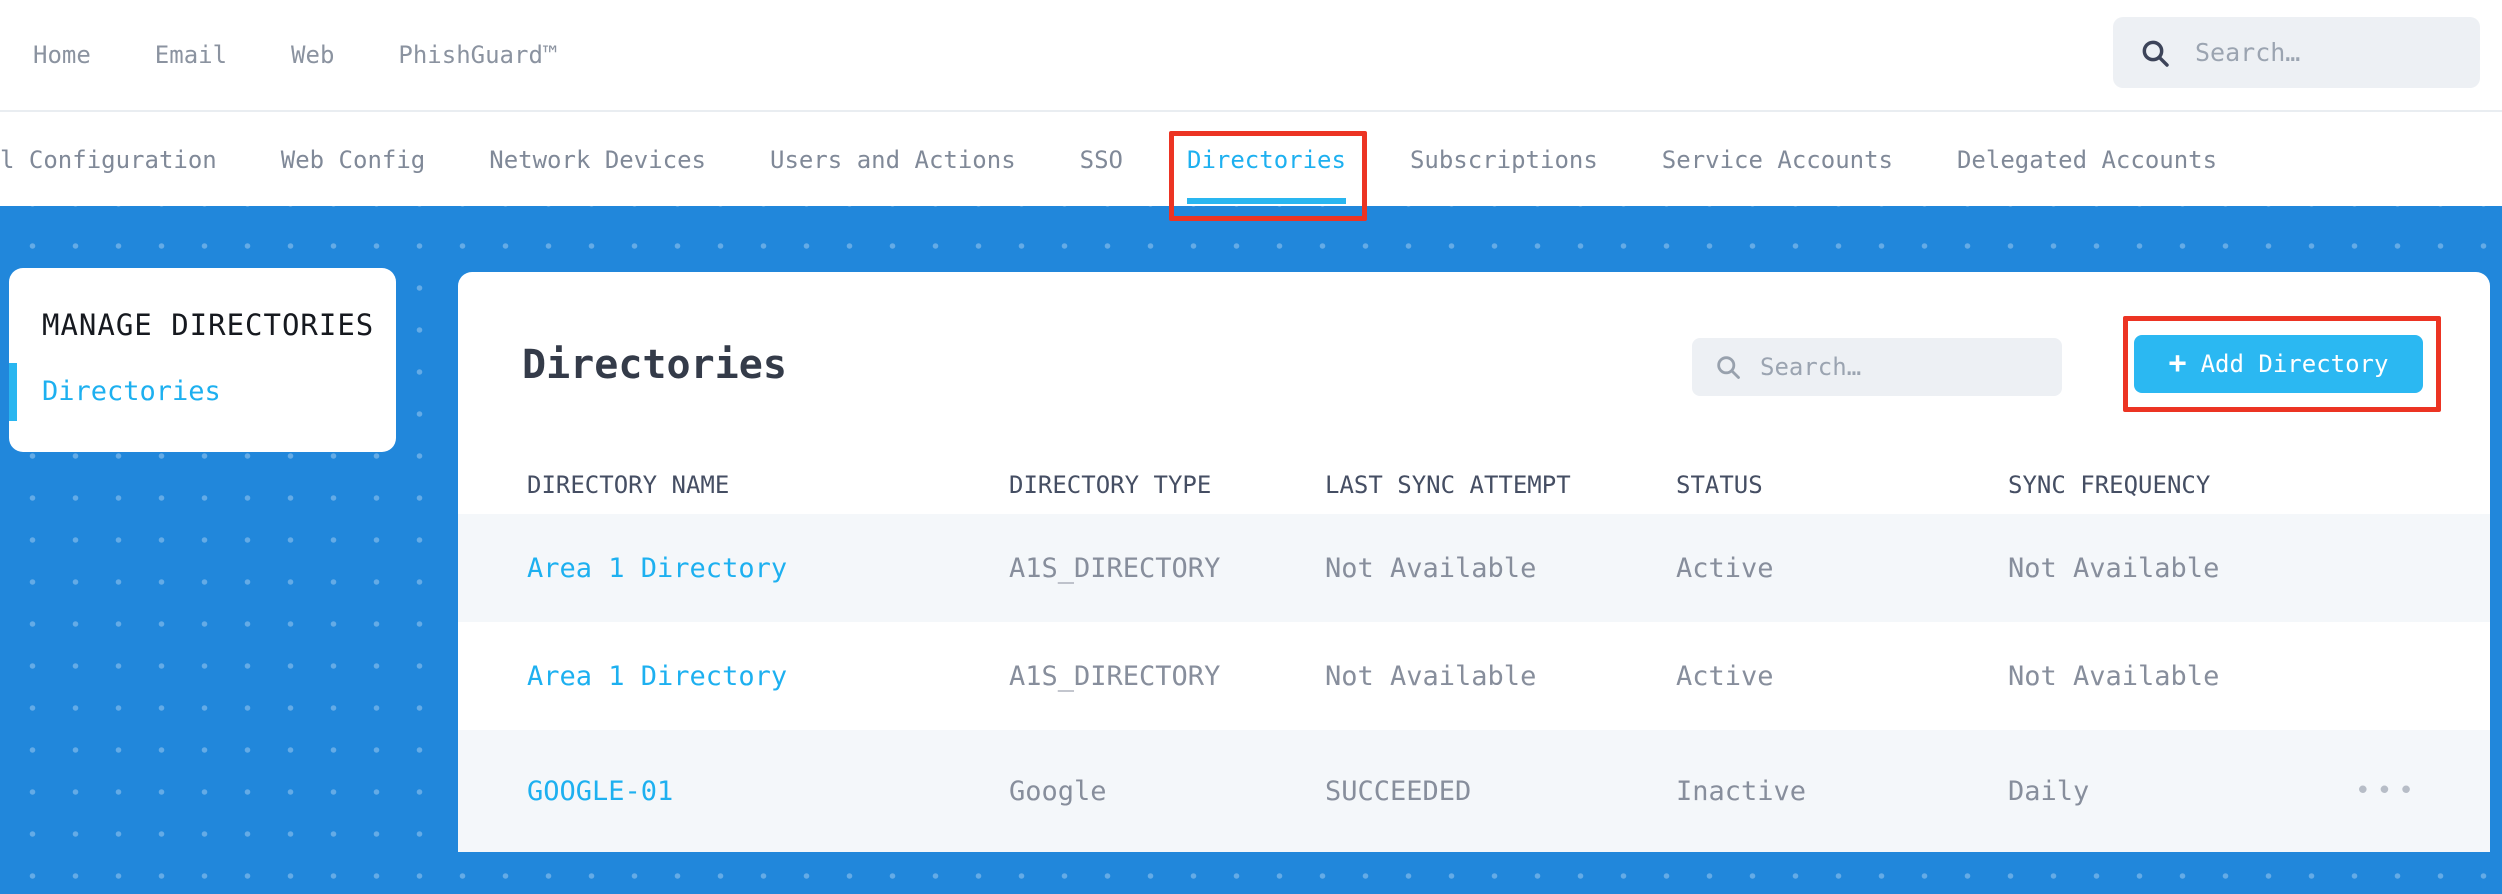 The image size is (2502, 894). I want to click on nav-email: Email, so click(191, 55).